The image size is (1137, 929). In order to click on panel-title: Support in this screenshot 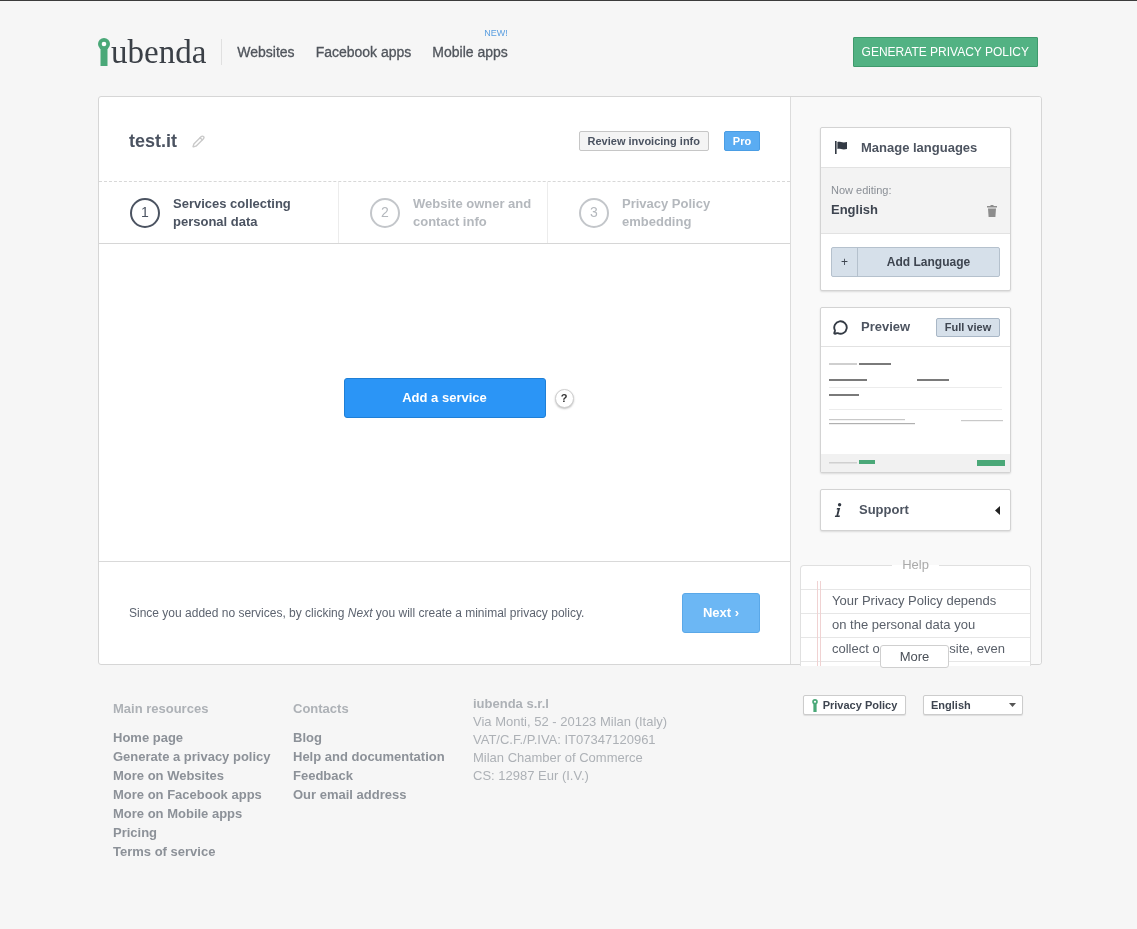, I will do `click(884, 510)`.